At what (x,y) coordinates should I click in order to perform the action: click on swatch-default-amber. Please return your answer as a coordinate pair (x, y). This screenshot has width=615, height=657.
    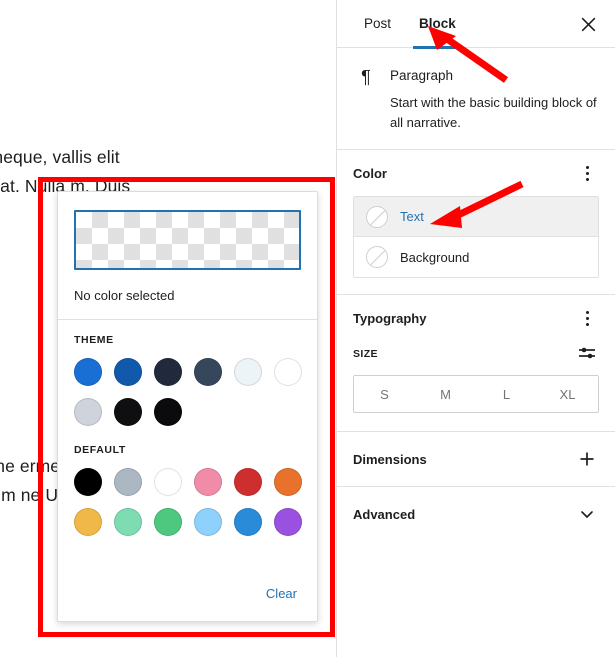
    Looking at the image, I should click on (88, 522).